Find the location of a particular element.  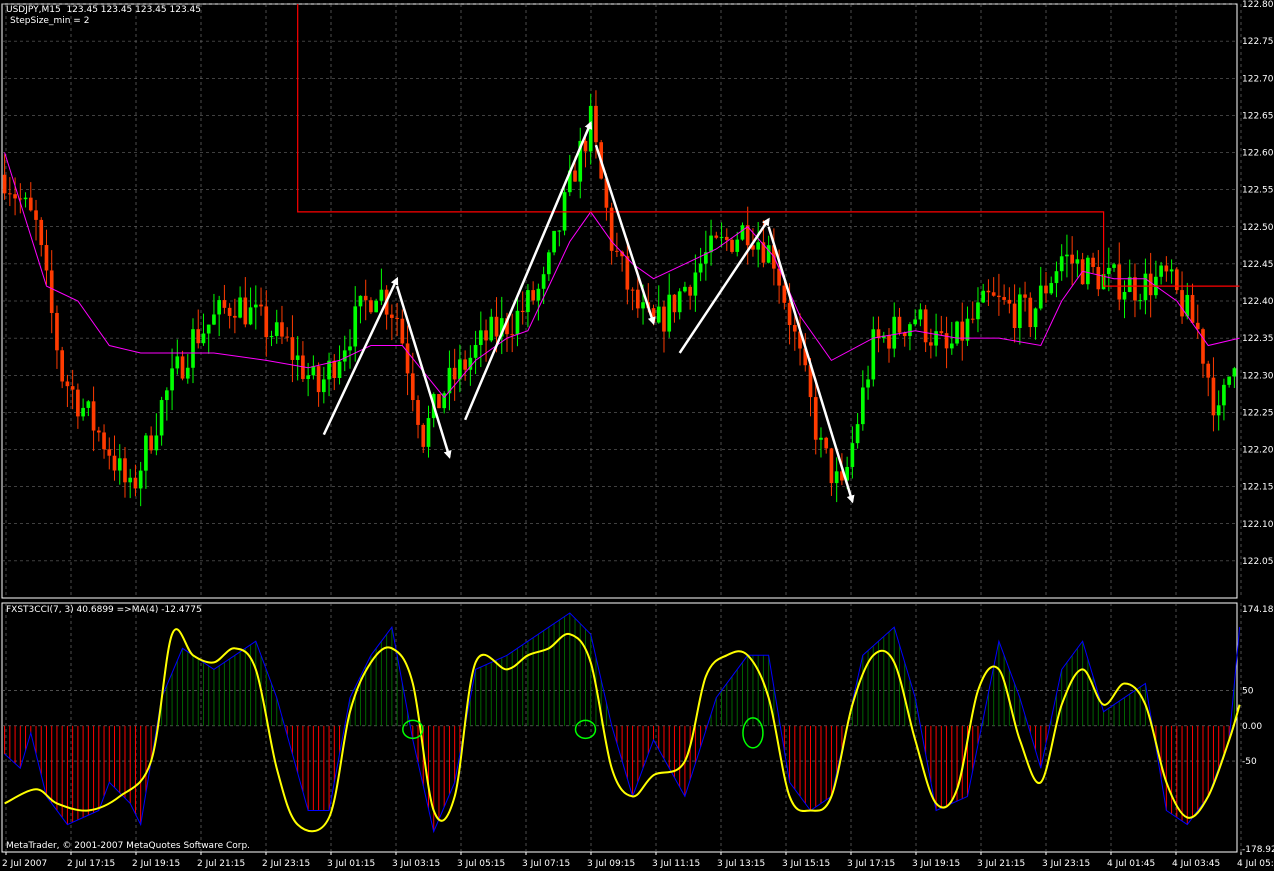

symbol-text: USDJPY,M15 is located at coordinates (33, 10).